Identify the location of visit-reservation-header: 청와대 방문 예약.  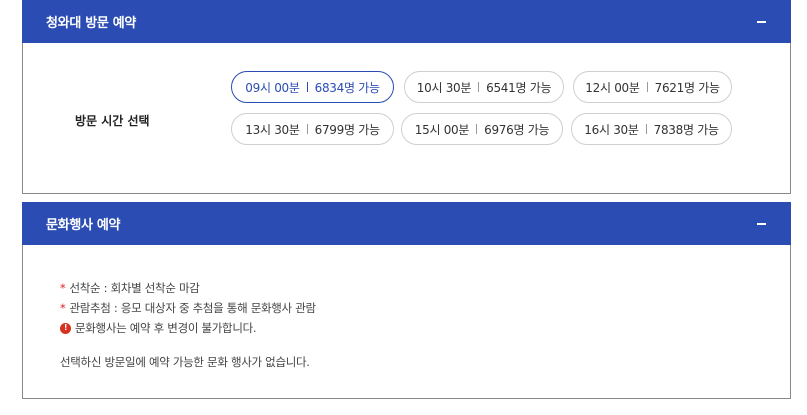
(406, 21).